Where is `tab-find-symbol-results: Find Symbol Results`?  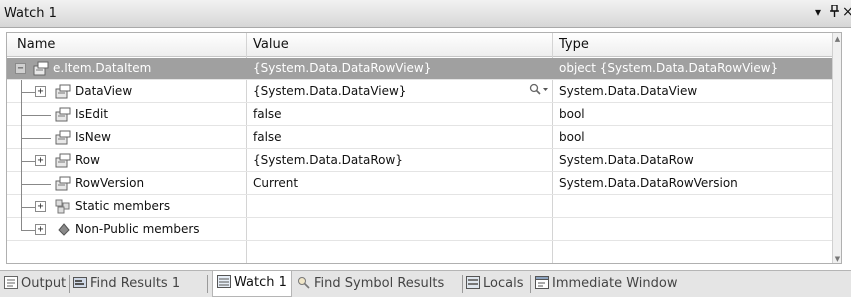 tab-find-symbol-results: Find Symbol Results is located at coordinates (370, 286).